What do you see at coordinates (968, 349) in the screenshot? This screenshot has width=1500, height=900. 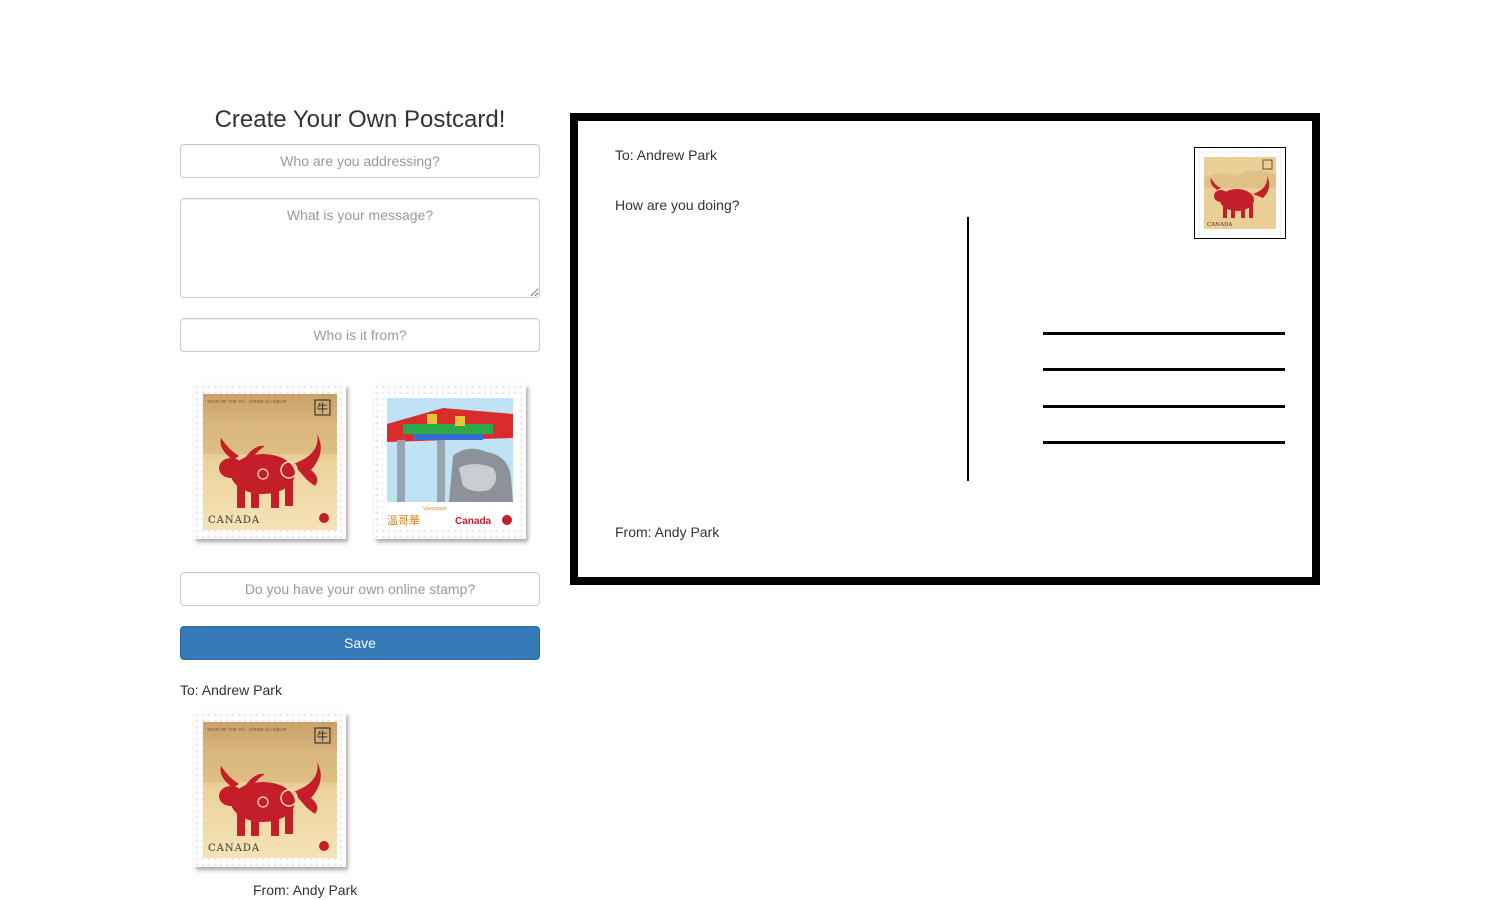 I see `postcard-divider` at bounding box center [968, 349].